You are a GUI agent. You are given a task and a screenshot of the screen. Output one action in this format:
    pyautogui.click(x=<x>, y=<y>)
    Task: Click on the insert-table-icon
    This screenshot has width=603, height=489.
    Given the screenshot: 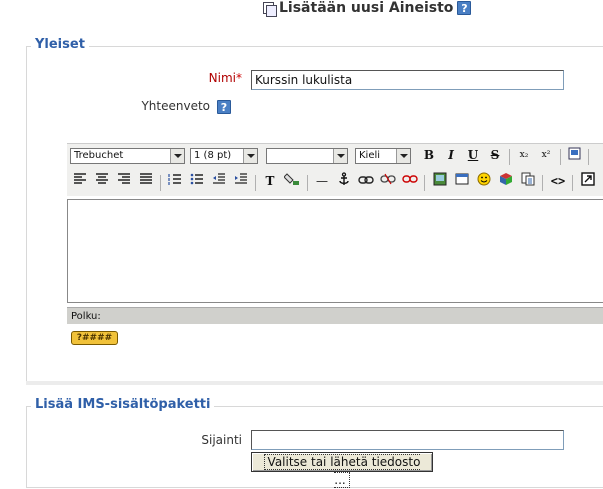 What is the action you would take?
    pyautogui.click(x=462, y=181)
    